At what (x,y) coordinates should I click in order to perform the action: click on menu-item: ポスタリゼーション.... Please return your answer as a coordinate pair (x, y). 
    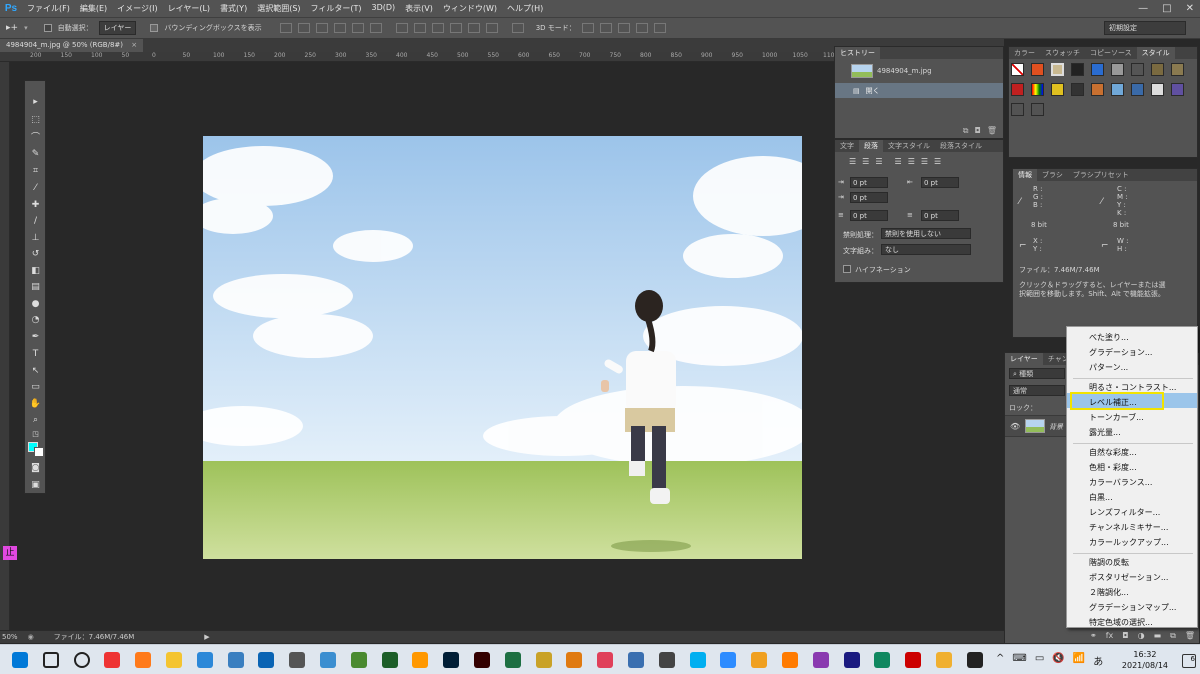
    Looking at the image, I should click on (1132, 578).